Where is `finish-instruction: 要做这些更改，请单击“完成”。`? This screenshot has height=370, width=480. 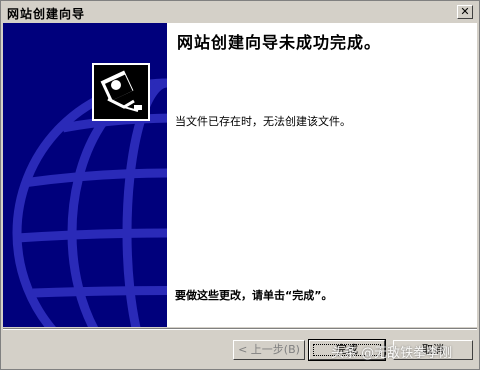 finish-instruction: 要做这些更改，请单击“完成”。 is located at coordinates (254, 295).